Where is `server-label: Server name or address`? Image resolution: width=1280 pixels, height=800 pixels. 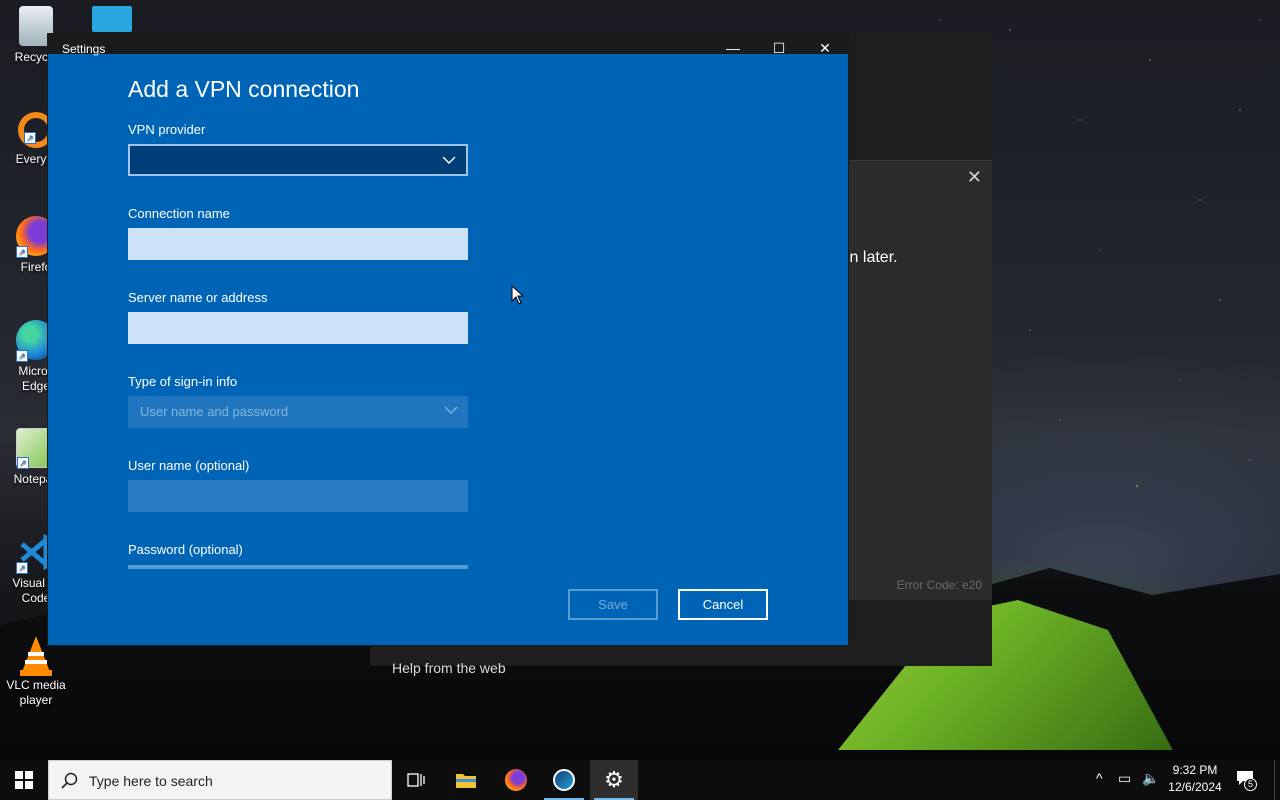
server-label: Server name or address is located at coordinates (198, 297).